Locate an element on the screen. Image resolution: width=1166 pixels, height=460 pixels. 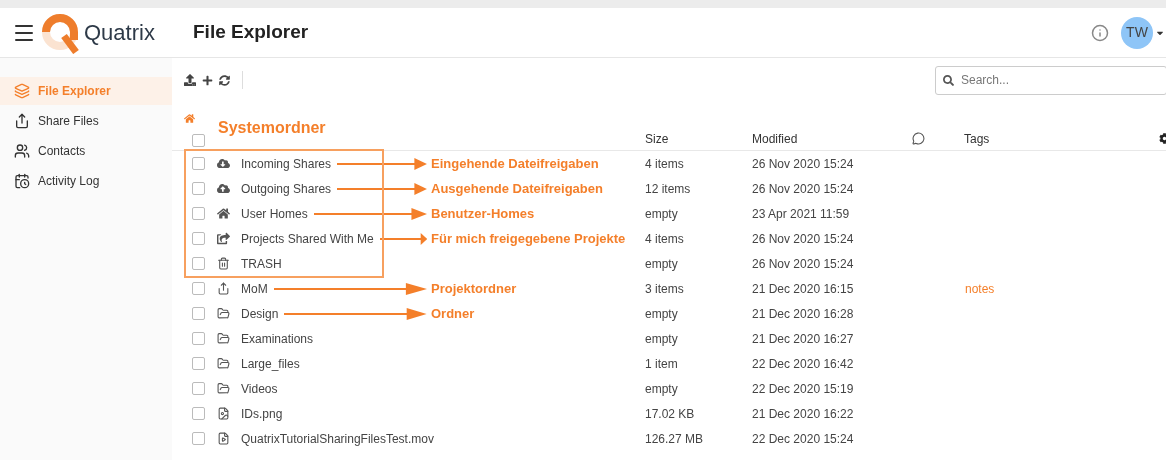
file-name: Outgoing Shares is located at coordinates (286, 188).